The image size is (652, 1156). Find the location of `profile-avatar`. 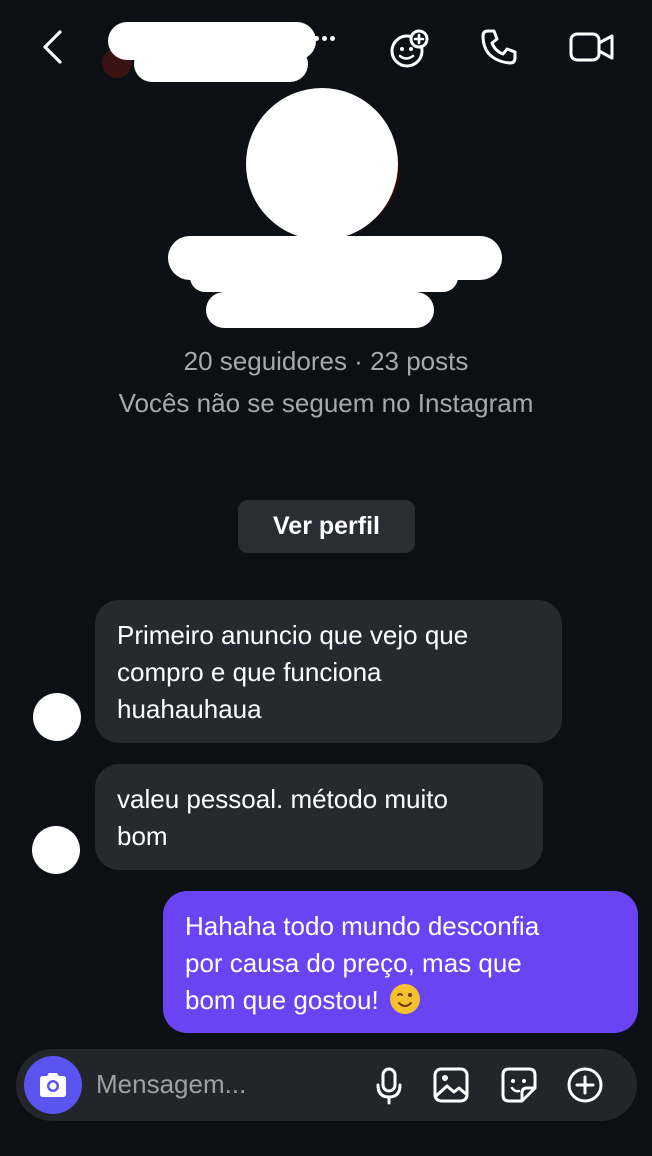

profile-avatar is located at coordinates (326, 164).